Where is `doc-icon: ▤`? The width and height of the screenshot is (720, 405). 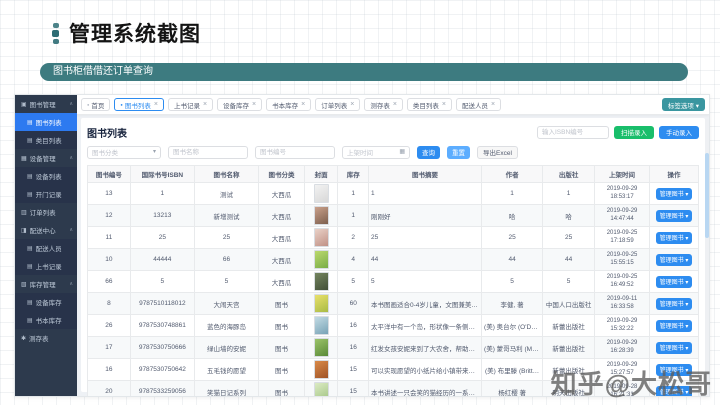 doc-icon: ▤ is located at coordinates (30, 140).